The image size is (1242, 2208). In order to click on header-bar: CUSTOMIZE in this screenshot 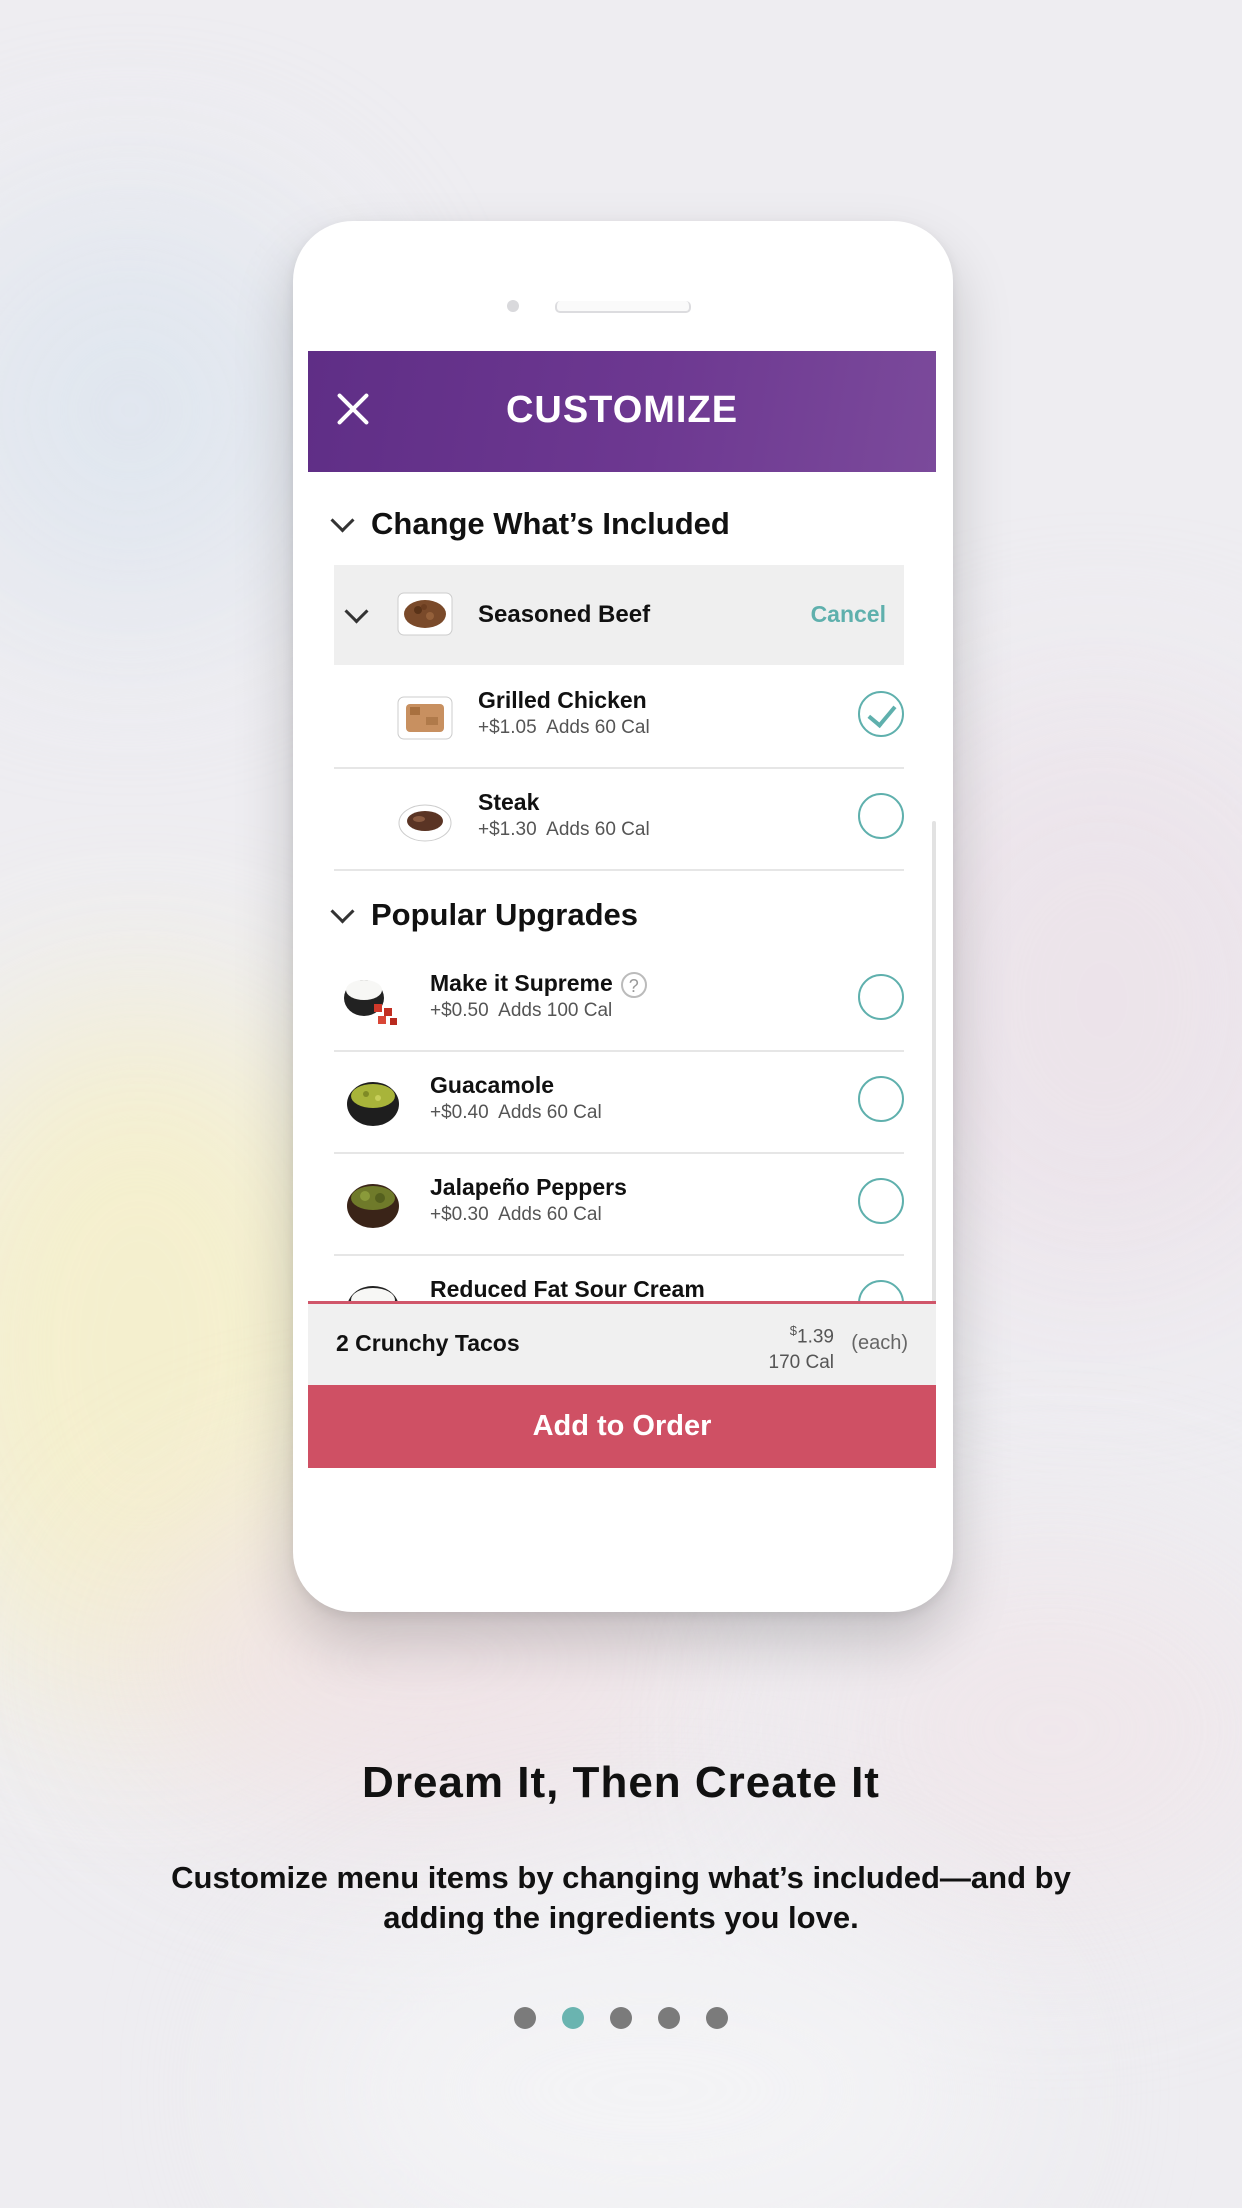, I will do `click(622, 411)`.